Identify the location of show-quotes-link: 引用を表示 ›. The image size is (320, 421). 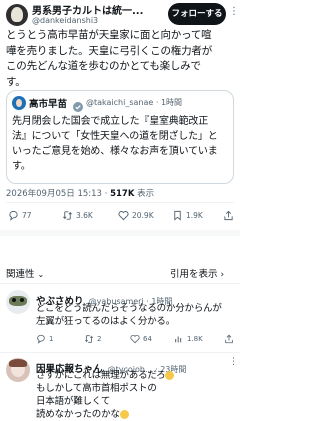
(197, 273).